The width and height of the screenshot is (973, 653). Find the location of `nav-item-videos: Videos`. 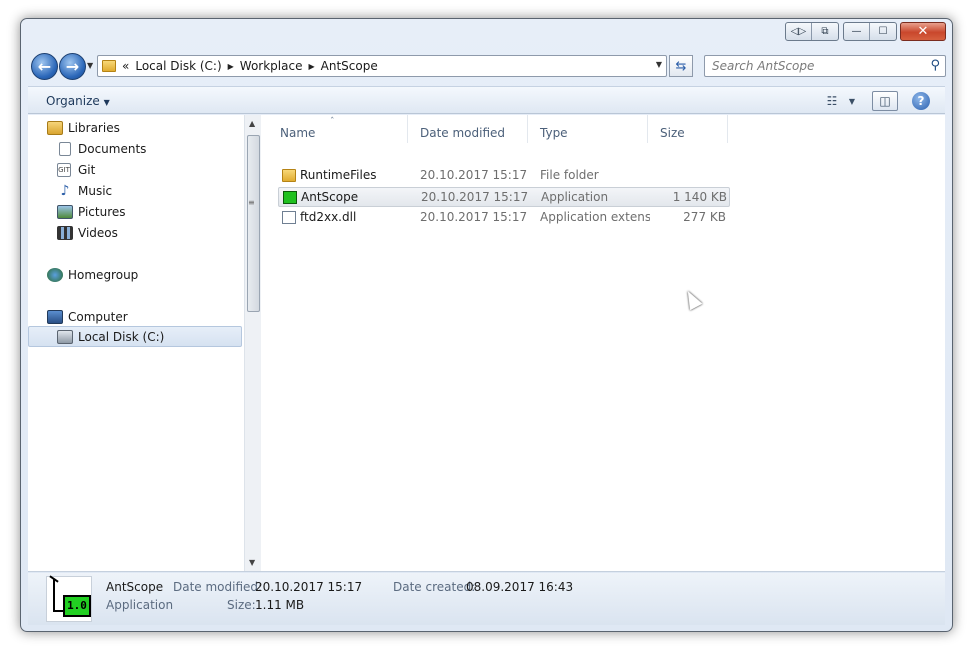

nav-item-videos: Videos is located at coordinates (135, 232).